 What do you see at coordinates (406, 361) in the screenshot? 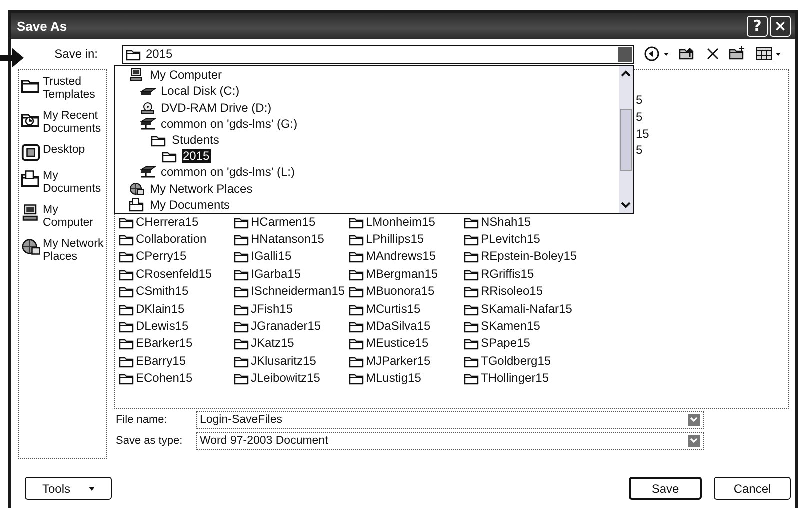
I see `folder-item: MJParker15` at bounding box center [406, 361].